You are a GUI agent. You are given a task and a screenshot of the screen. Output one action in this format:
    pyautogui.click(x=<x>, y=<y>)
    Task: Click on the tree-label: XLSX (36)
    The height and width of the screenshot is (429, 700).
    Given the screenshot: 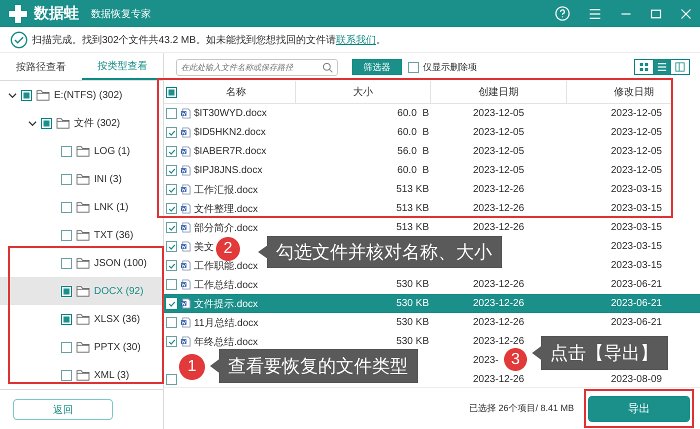 What is the action you would take?
    pyautogui.click(x=117, y=319)
    